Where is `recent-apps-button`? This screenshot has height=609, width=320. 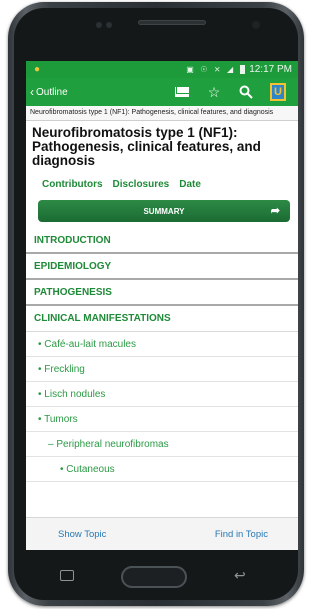
recent-apps-button is located at coordinates (67, 575).